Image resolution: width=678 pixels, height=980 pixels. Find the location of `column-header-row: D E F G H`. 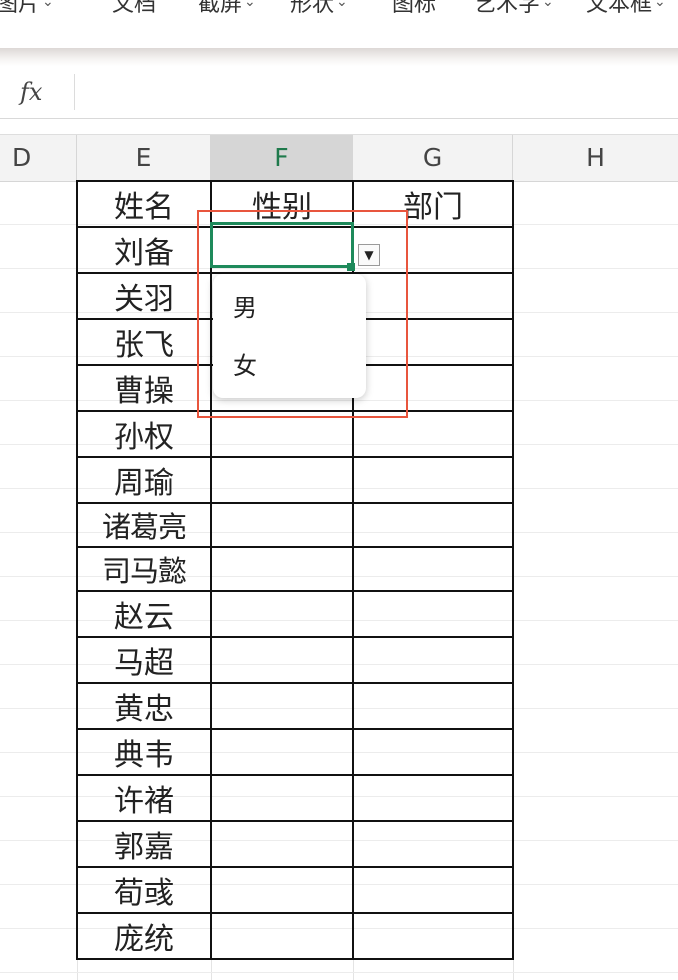

column-header-row: D E F G H is located at coordinates (339, 158).